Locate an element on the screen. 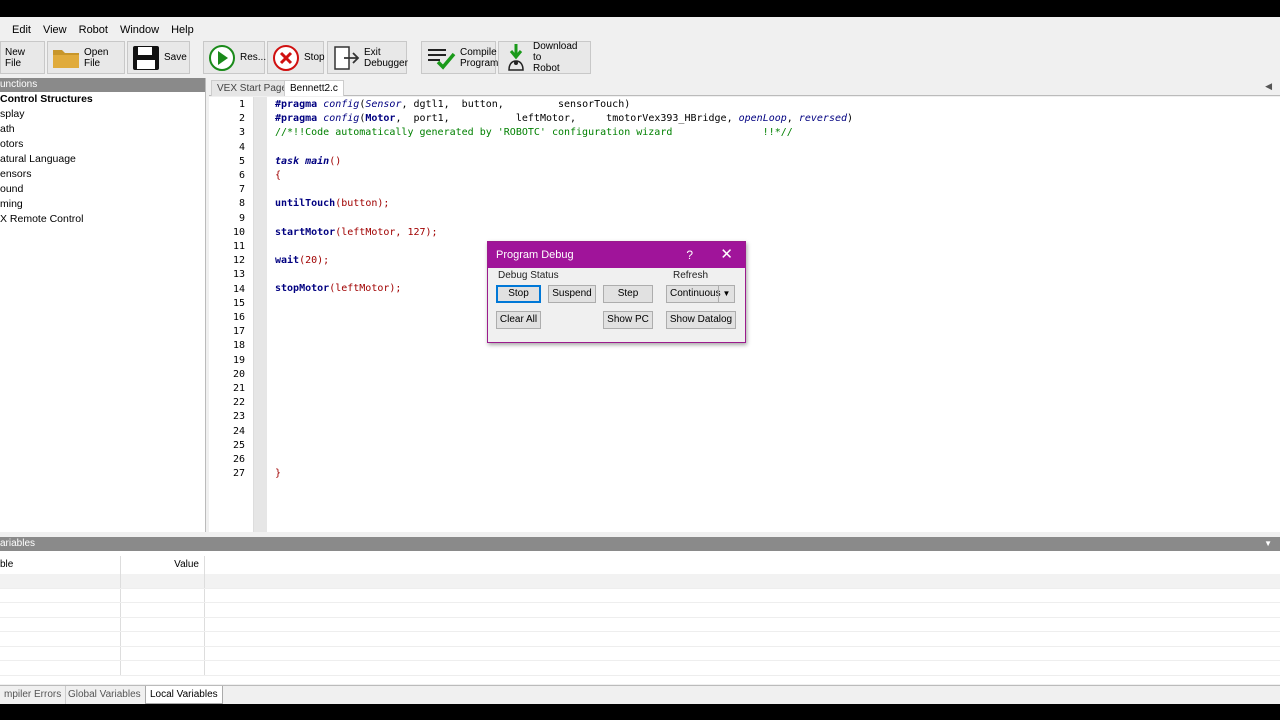 The image size is (1280, 720). tree-item-control-structures: Control Structures is located at coordinates (102, 99).